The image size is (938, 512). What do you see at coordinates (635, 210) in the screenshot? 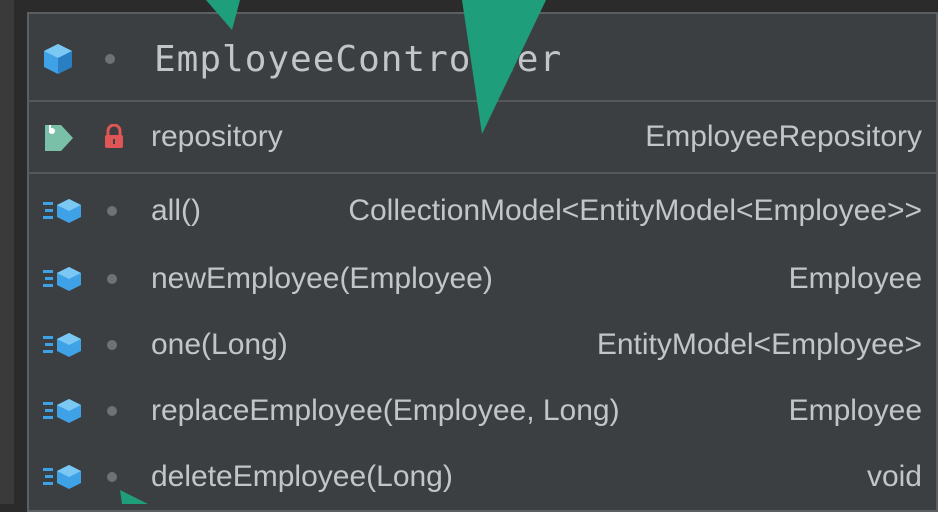
I see `method-type: CollectionModel<EntityModel<Employee>>` at bounding box center [635, 210].